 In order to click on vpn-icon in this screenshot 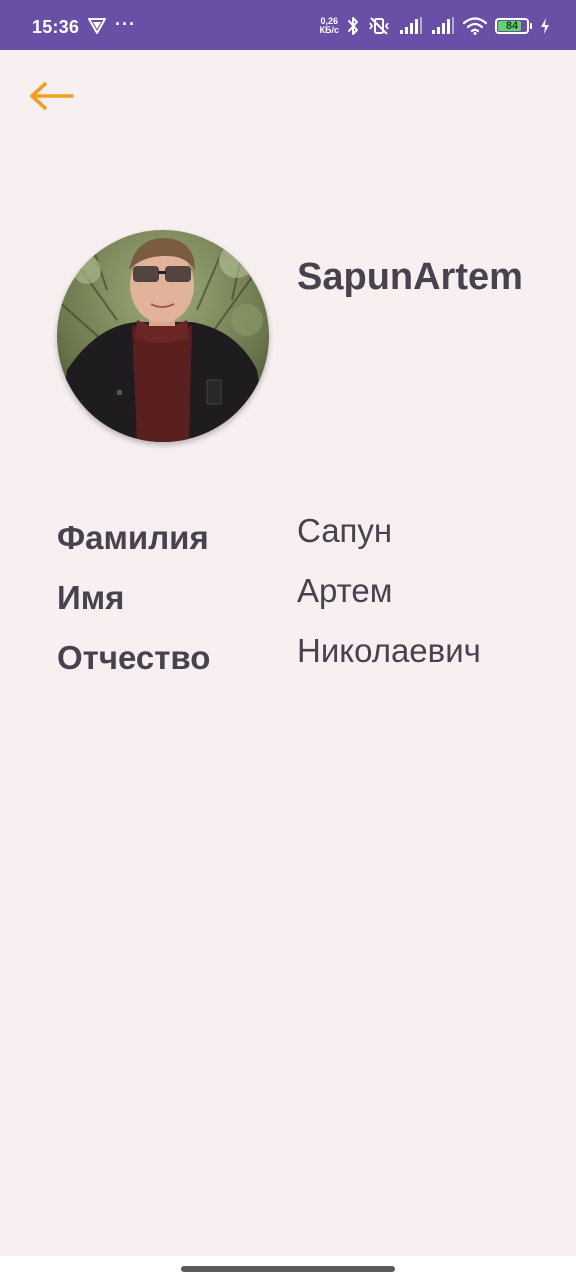, I will do `click(97, 26)`.